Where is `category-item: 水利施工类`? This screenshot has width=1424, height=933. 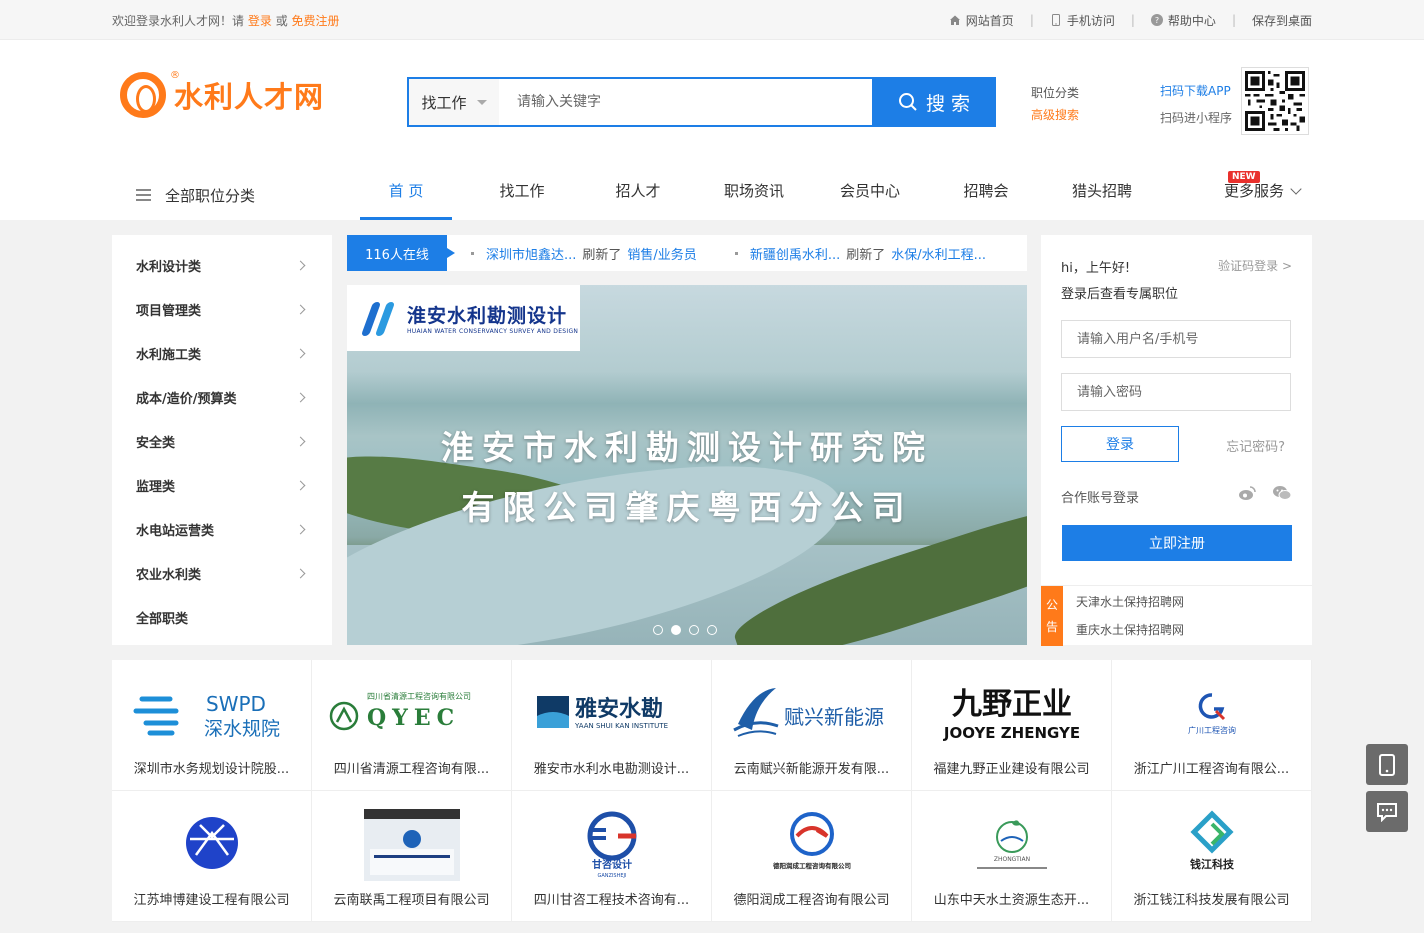
category-item: 水利施工类 is located at coordinates (222, 353).